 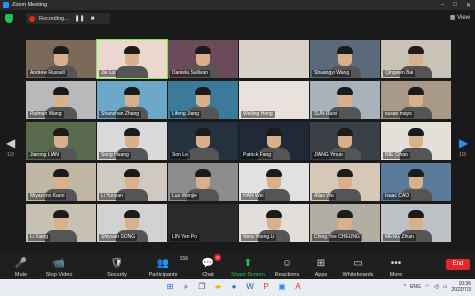 What do you see at coordinates (46, 114) in the screenshot?
I see `participant-name: Ruimen Wang` at bounding box center [46, 114].